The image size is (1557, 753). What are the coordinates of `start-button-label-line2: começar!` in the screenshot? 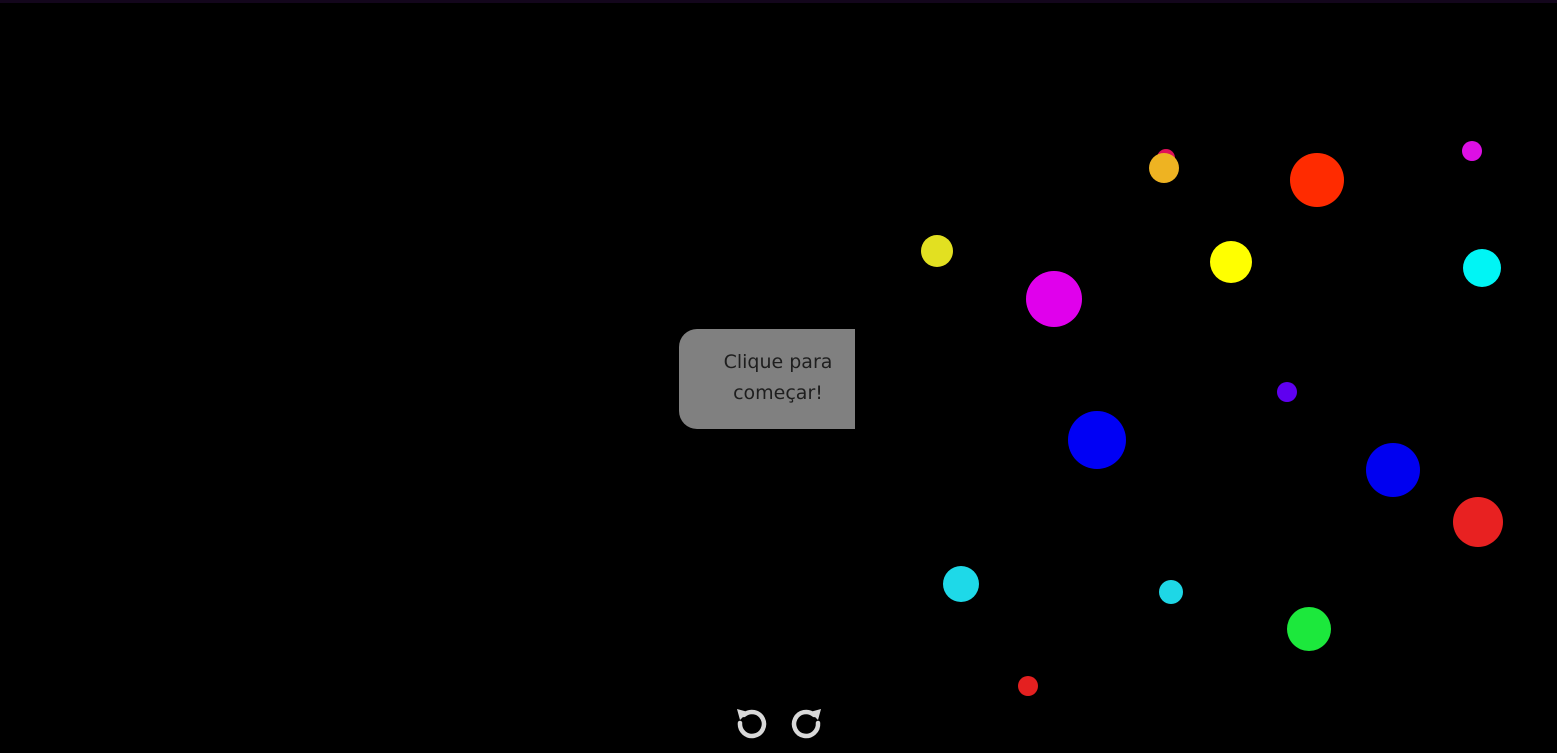 It's located at (778, 393).